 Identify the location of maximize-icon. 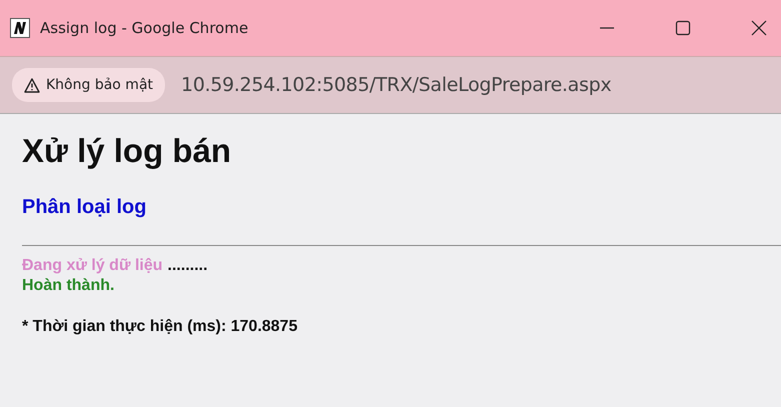
(683, 28).